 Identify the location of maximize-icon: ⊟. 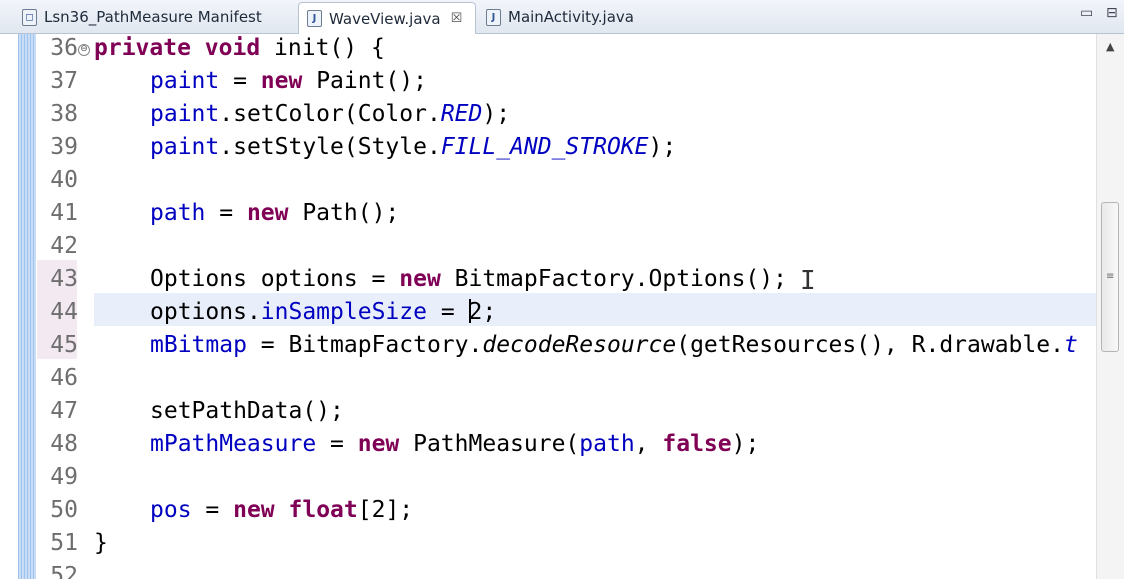
(1112, 13).